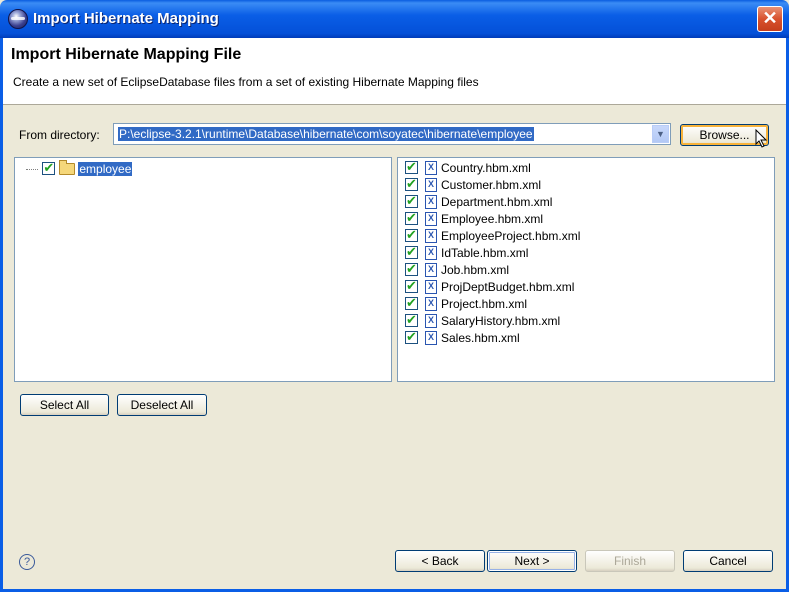 This screenshot has height=592, width=789. Describe the element at coordinates (59, 135) in the screenshot. I see `directory-label: From directory:` at that location.